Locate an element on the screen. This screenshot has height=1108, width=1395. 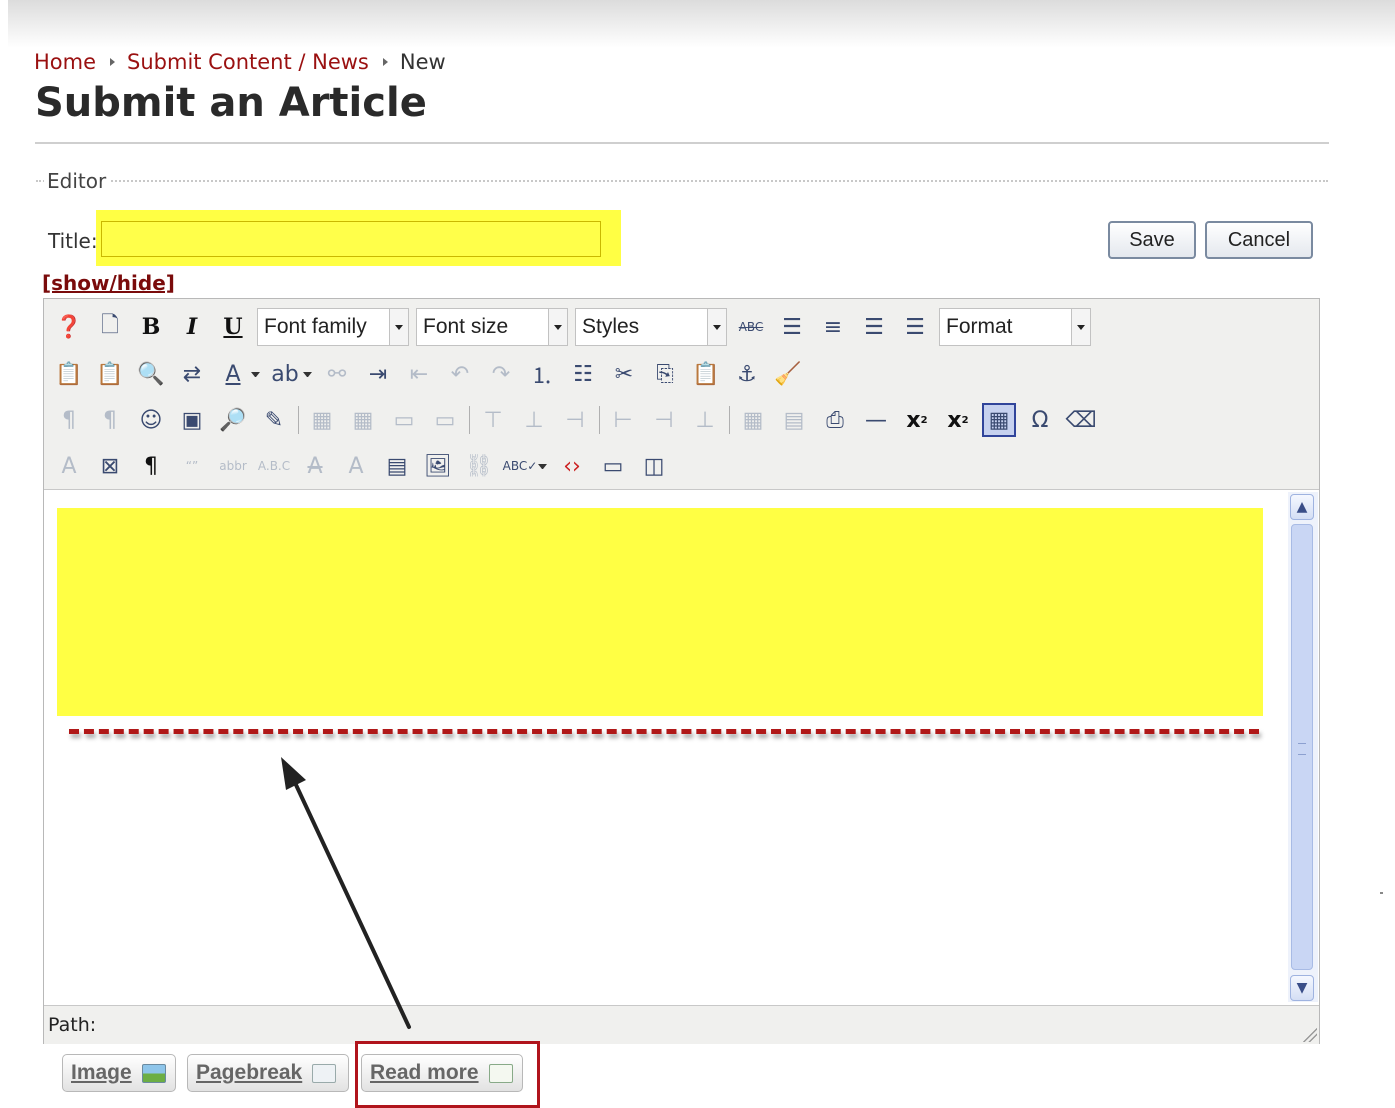
redo-icon: ↷ is located at coordinates (501, 374).